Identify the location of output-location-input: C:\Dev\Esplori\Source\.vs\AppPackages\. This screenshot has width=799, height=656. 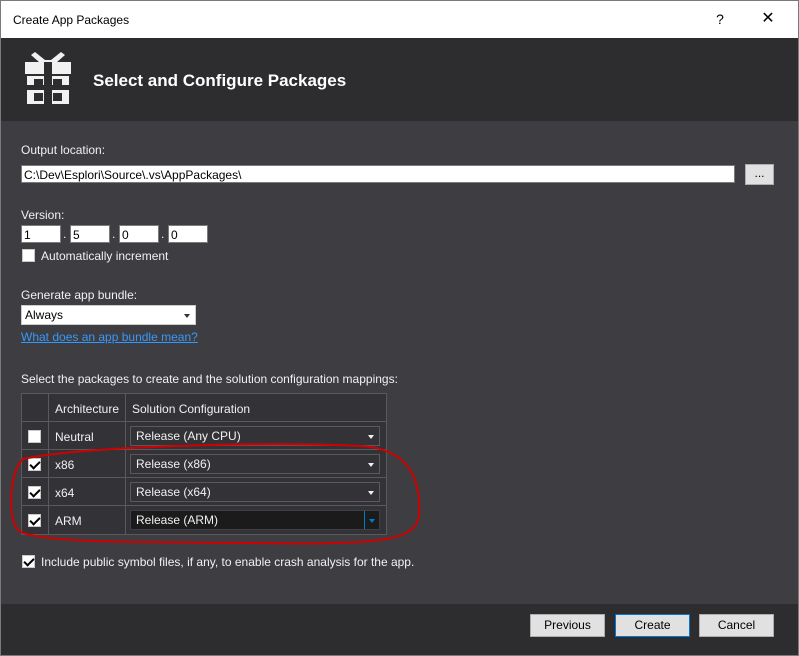
(378, 174).